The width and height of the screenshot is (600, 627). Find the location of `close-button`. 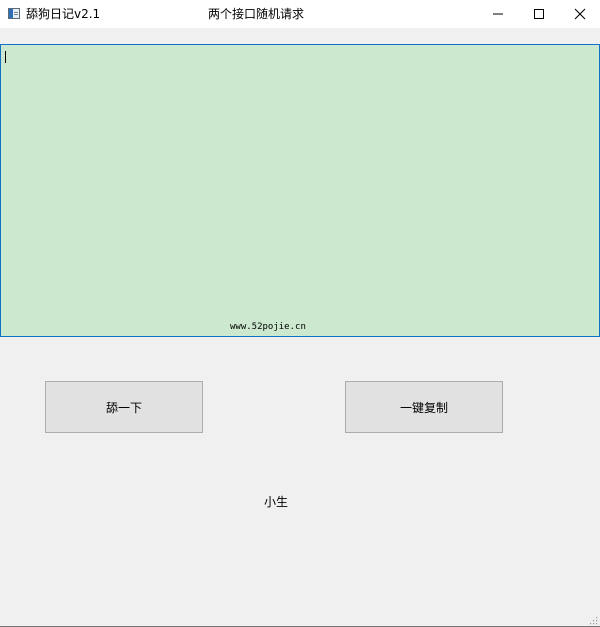

close-button is located at coordinates (580, 14).